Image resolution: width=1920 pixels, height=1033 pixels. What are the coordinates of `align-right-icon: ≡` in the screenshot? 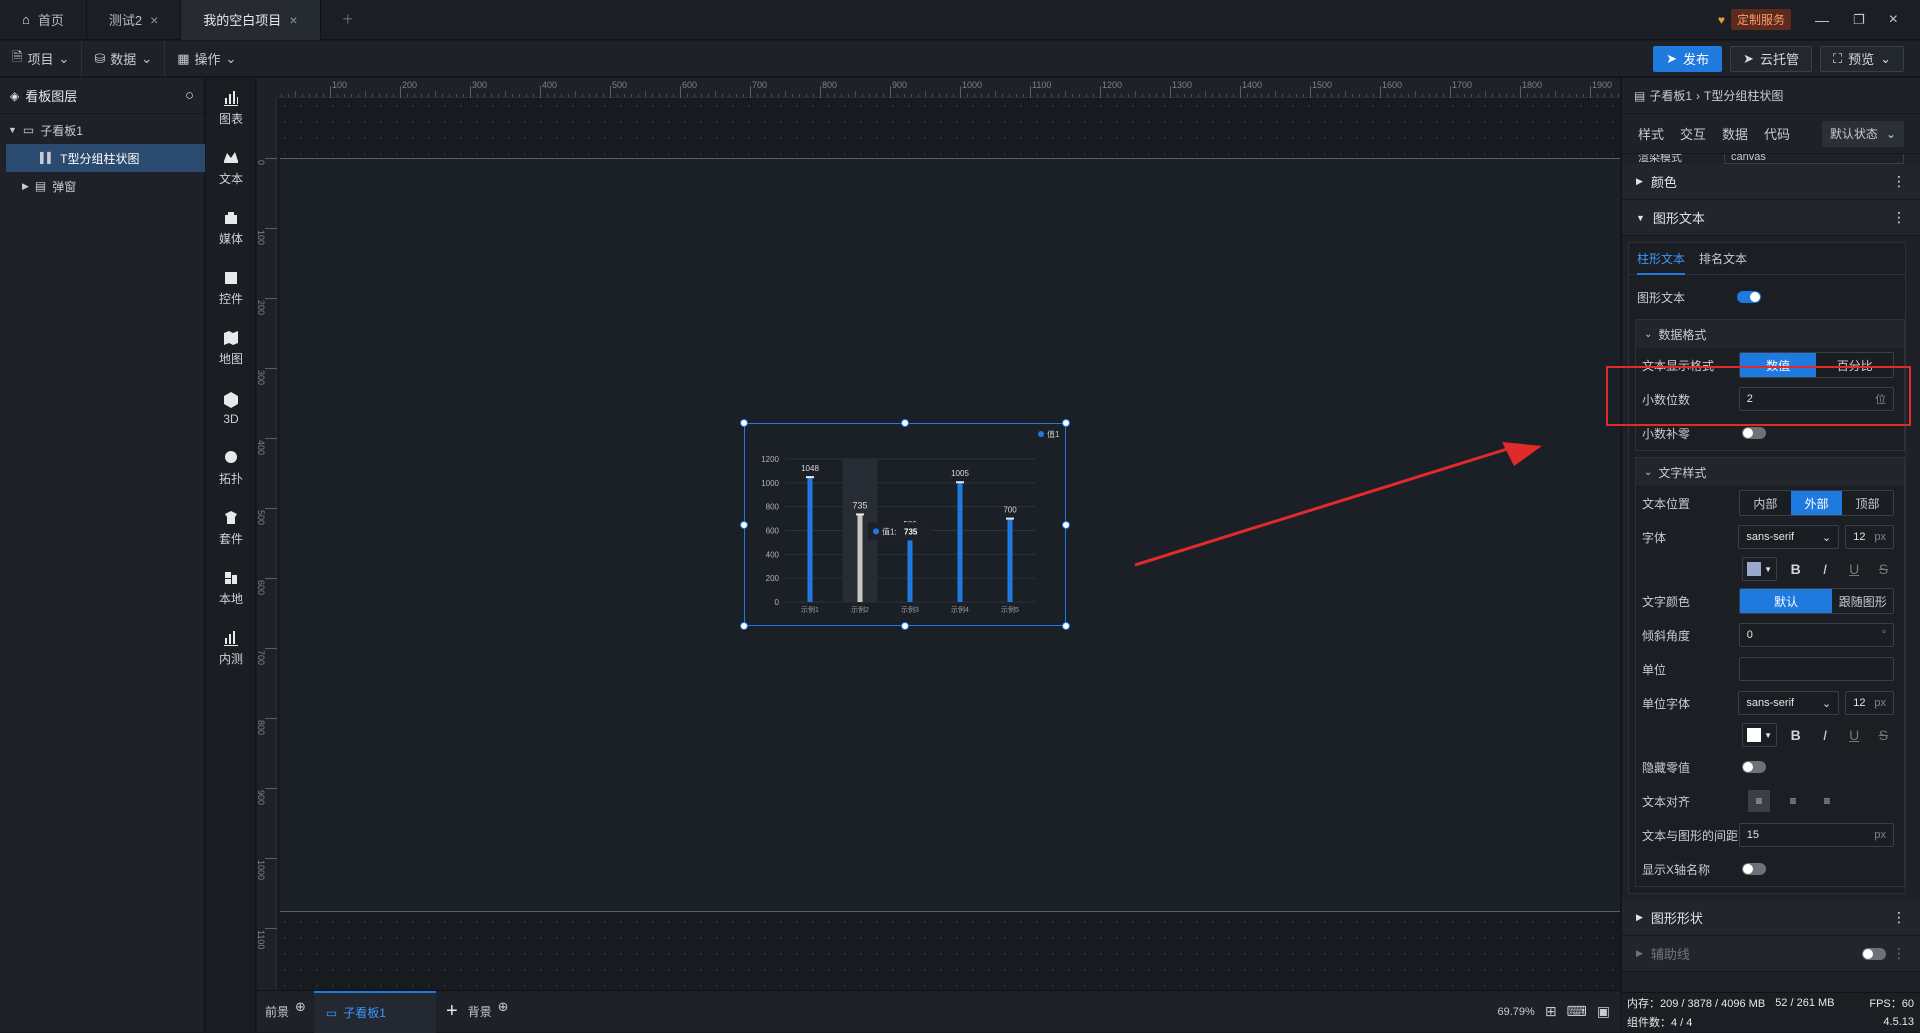 It's located at (1827, 801).